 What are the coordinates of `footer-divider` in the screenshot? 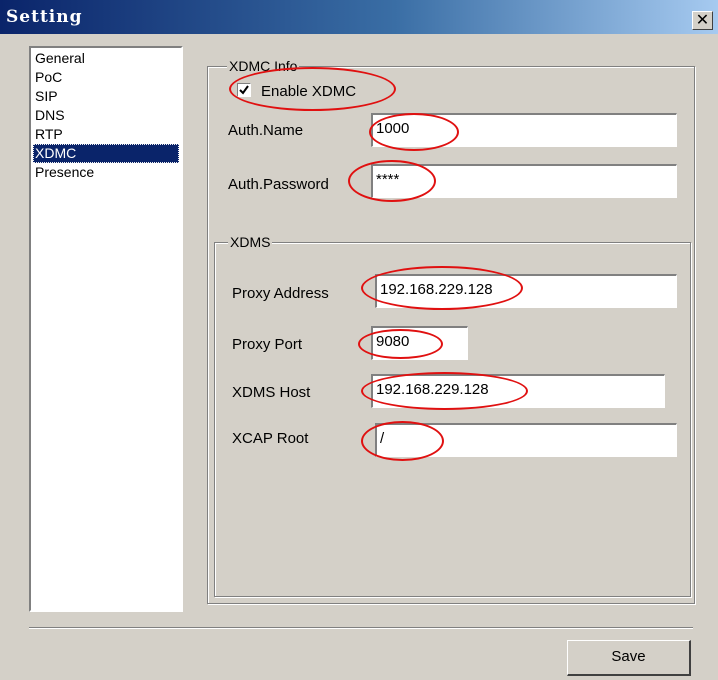 It's located at (361, 628).